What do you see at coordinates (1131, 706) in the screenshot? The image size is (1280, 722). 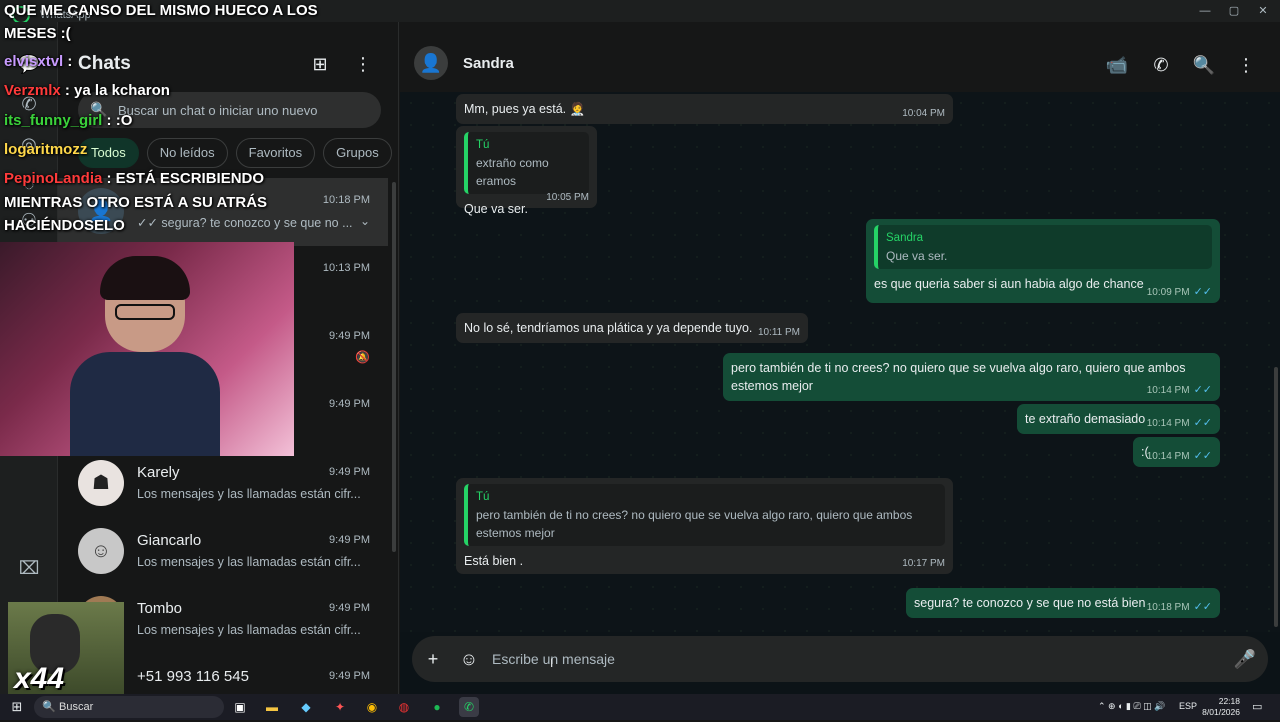 I see `system-tray-icons: ⌃ ⊕ ◐ ▮ ⎚ ◫ 🔊` at bounding box center [1131, 706].